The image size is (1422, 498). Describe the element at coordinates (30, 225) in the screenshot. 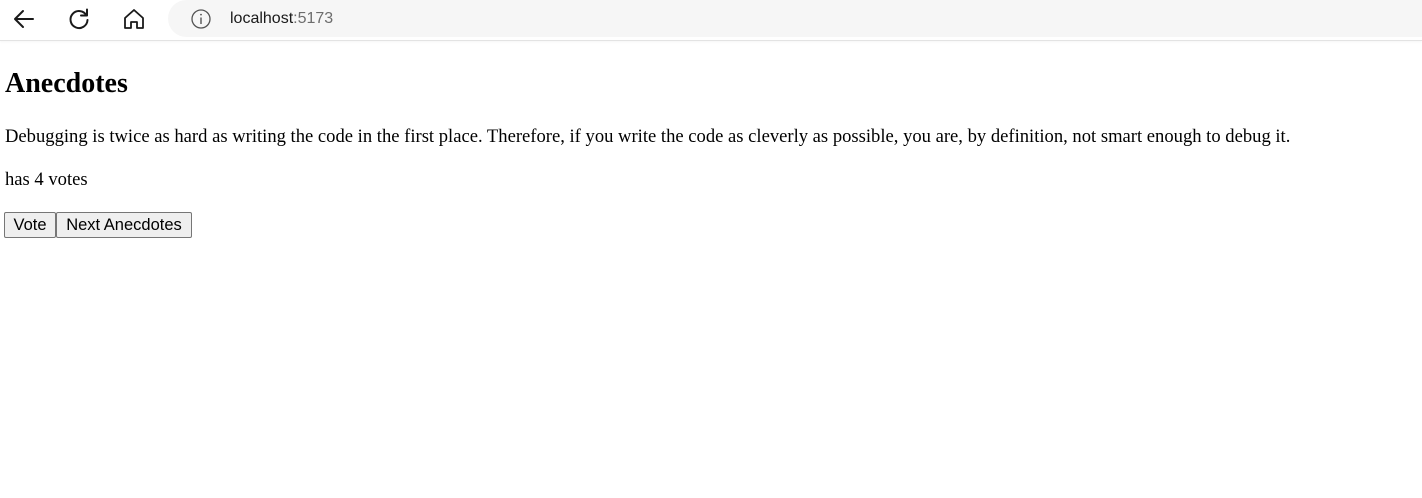

I see `vote-button: Vote` at that location.